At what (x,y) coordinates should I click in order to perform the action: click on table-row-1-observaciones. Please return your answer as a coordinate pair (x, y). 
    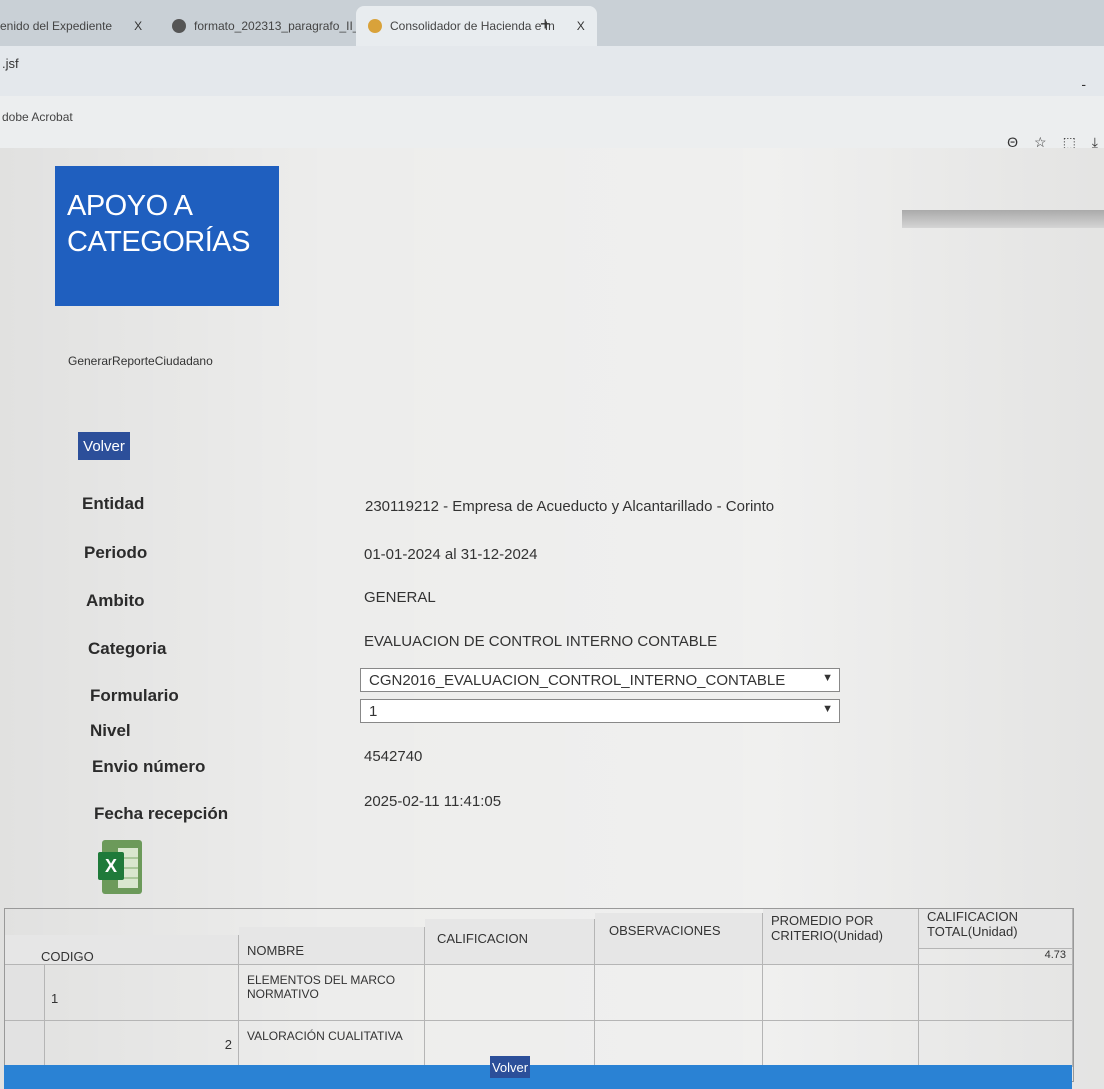
    Looking at the image, I should click on (679, 993).